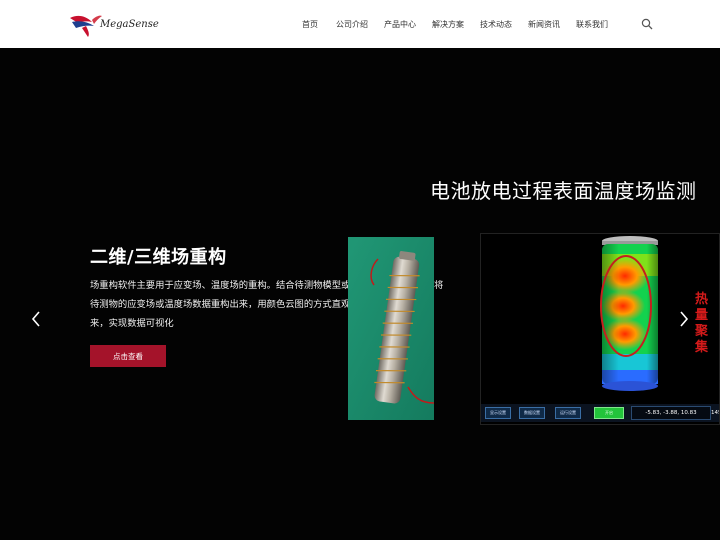 This screenshot has width=720, height=540. Describe the element at coordinates (158, 257) in the screenshot. I see `slide-title: 二维/三维场重构` at that location.